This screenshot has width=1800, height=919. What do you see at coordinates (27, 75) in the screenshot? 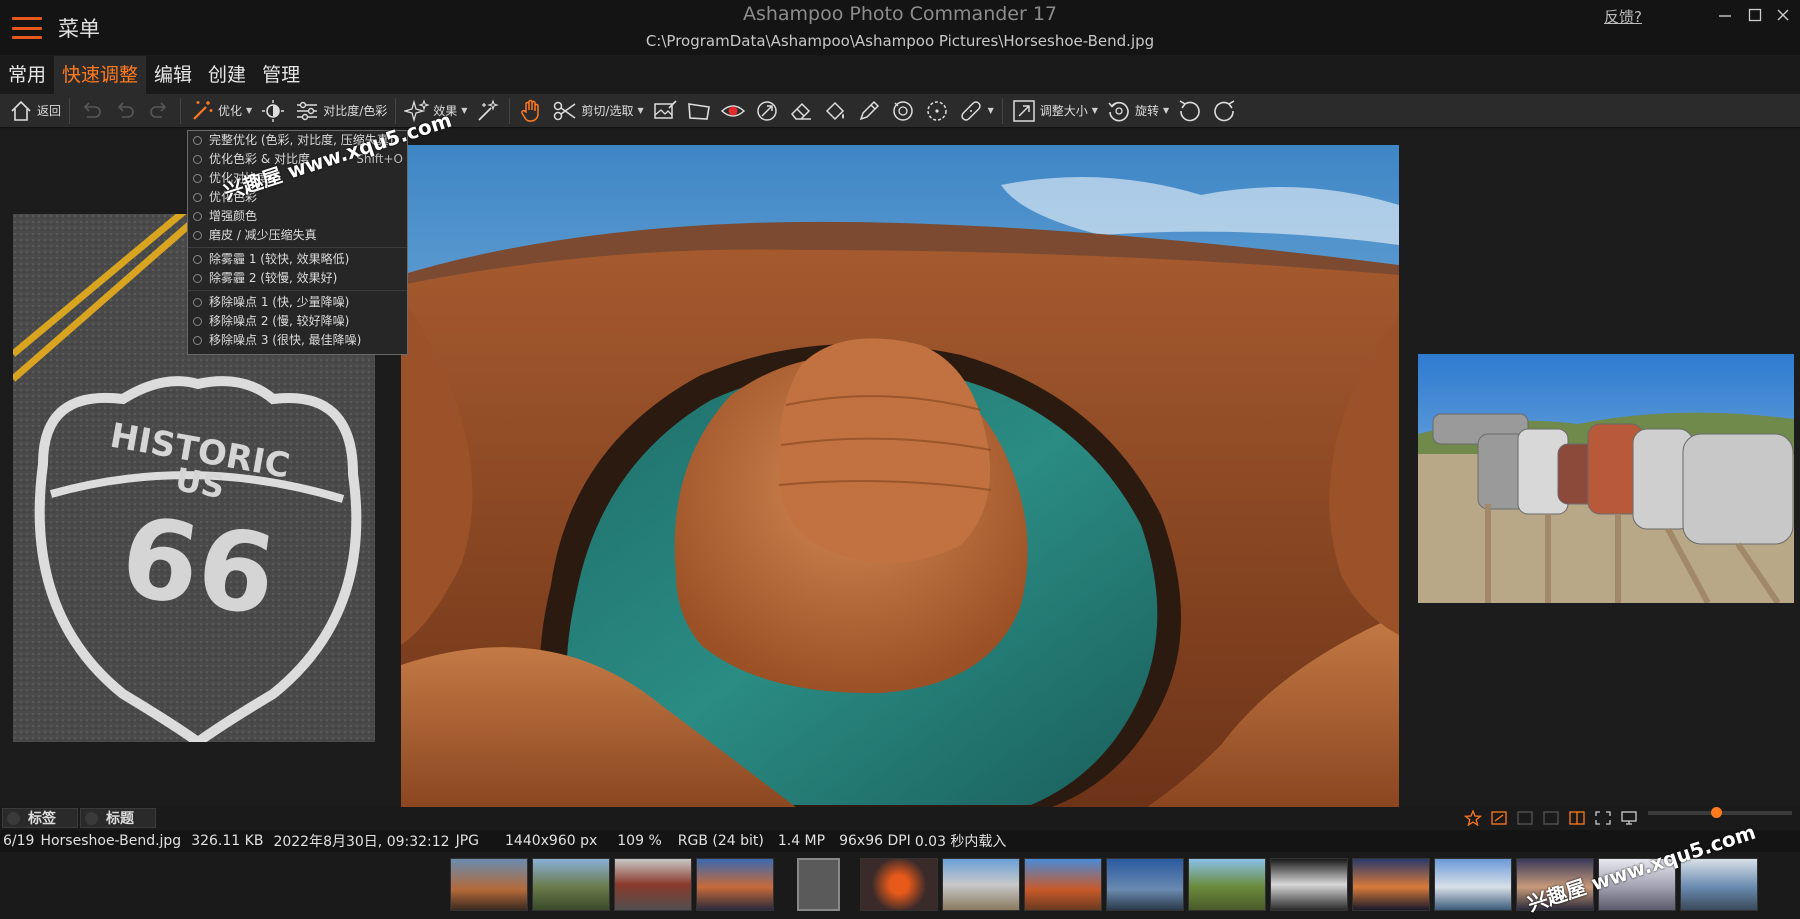
I see `tab-common: 常用` at bounding box center [27, 75].